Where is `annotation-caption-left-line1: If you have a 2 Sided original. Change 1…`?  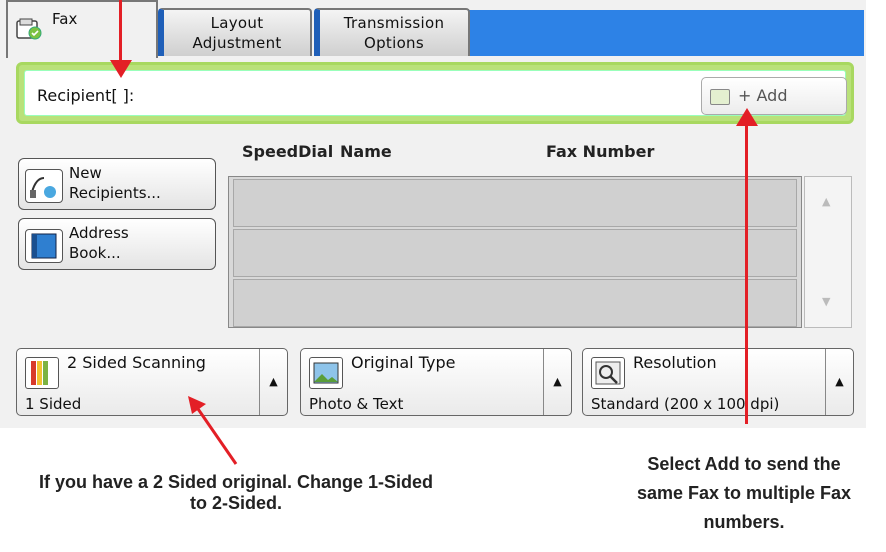 annotation-caption-left-line1: If you have a 2 Sided original. Change 1… is located at coordinates (236, 482).